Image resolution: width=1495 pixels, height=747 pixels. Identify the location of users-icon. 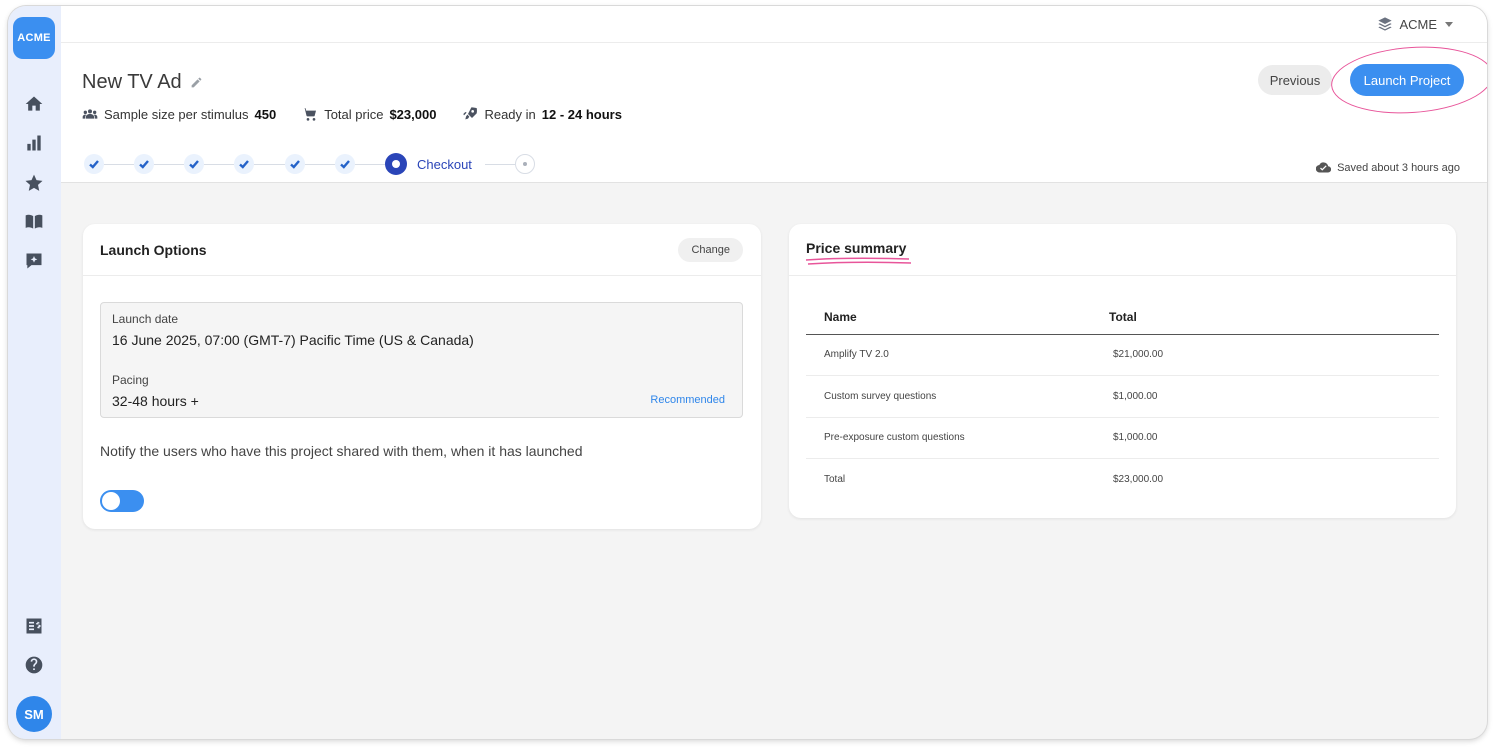
(90, 114).